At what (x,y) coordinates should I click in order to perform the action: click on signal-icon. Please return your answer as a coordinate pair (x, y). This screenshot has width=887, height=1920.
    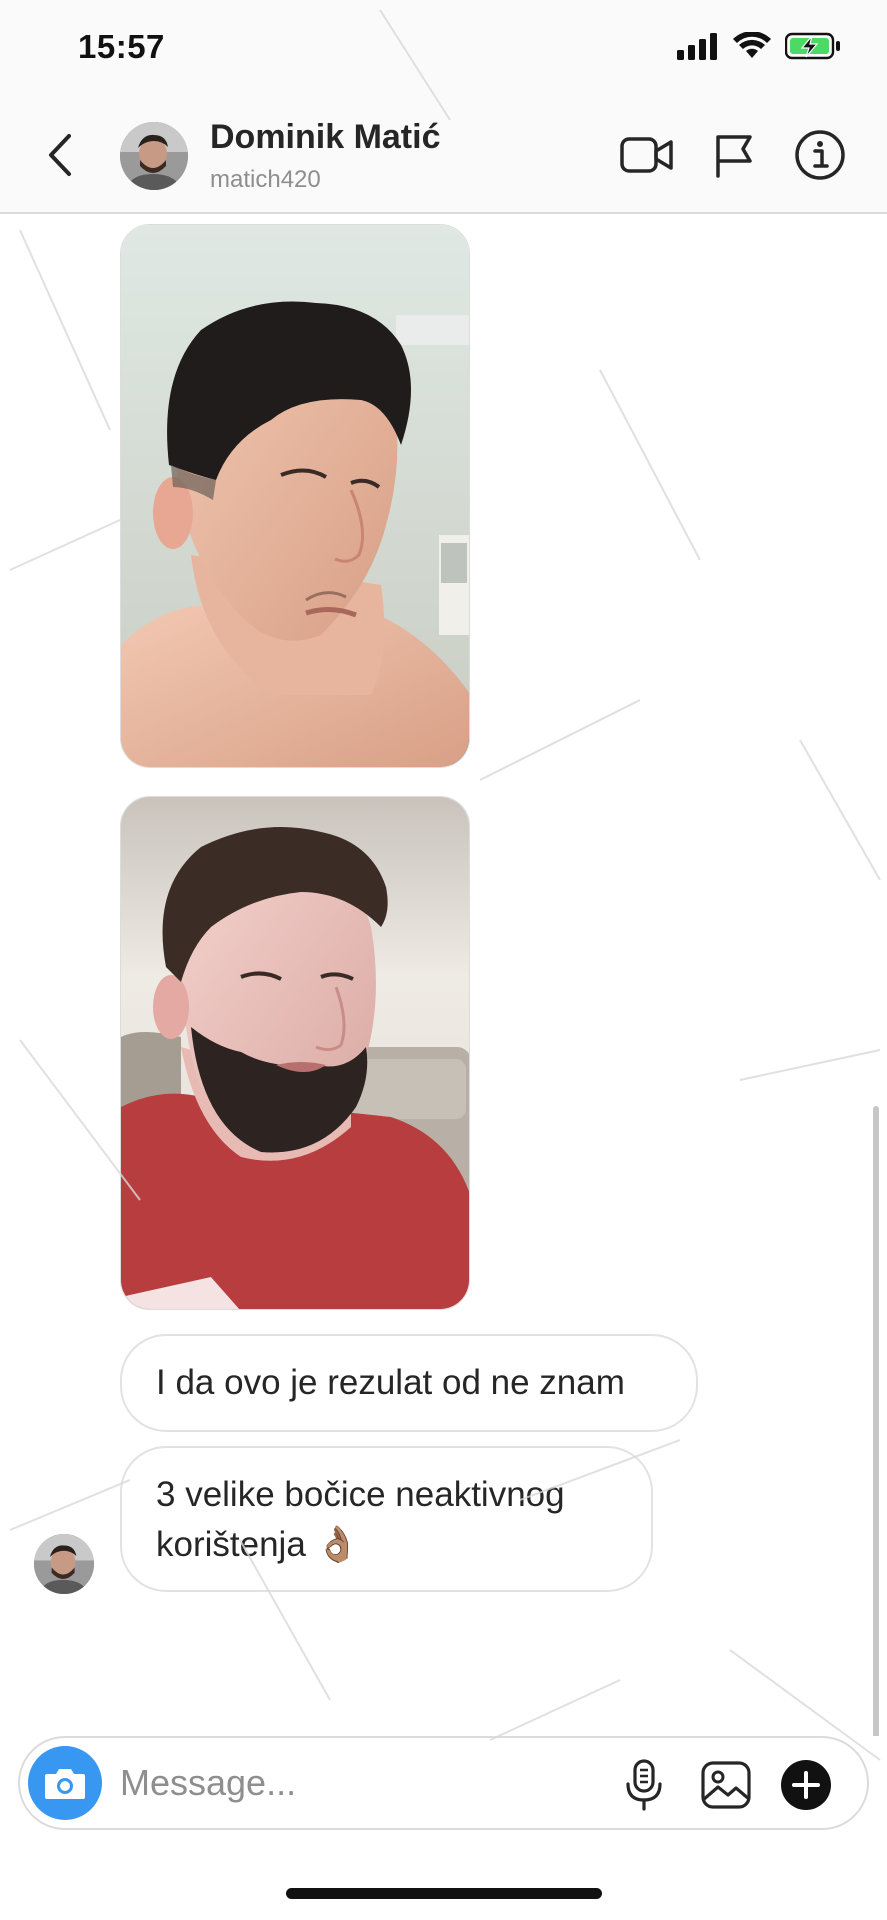
    Looking at the image, I should click on (698, 48).